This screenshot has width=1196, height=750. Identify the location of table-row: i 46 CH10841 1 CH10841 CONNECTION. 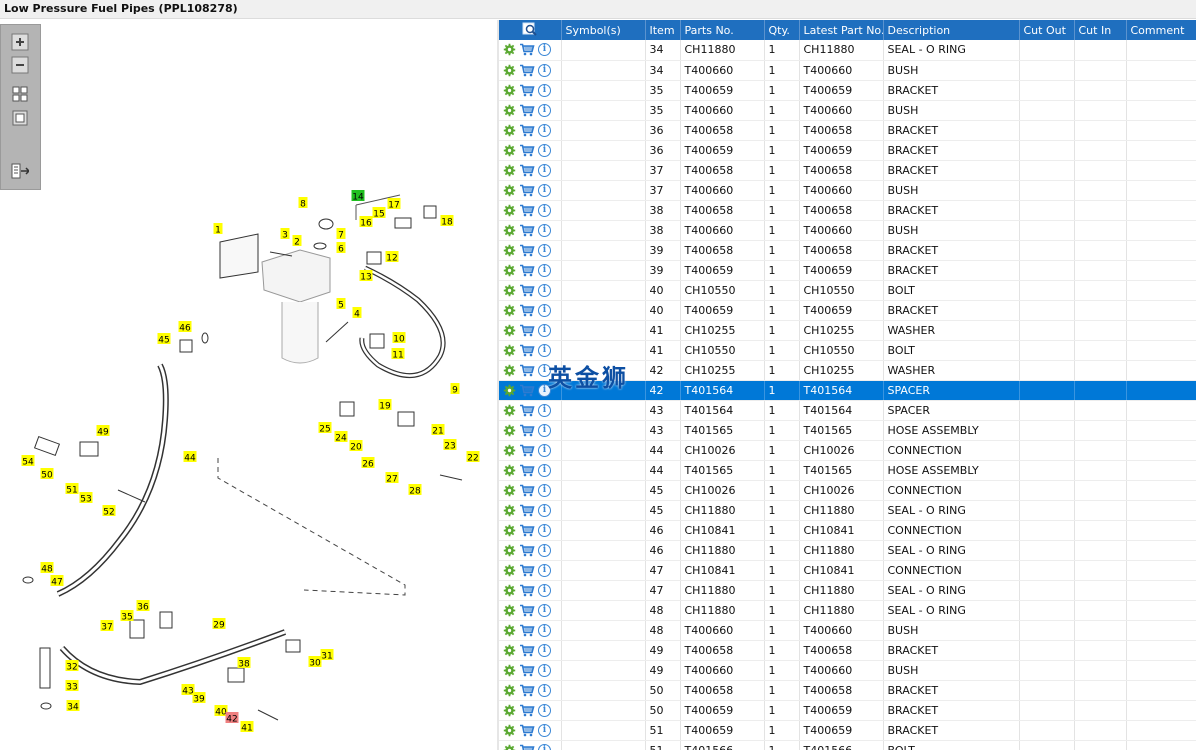
(847, 530).